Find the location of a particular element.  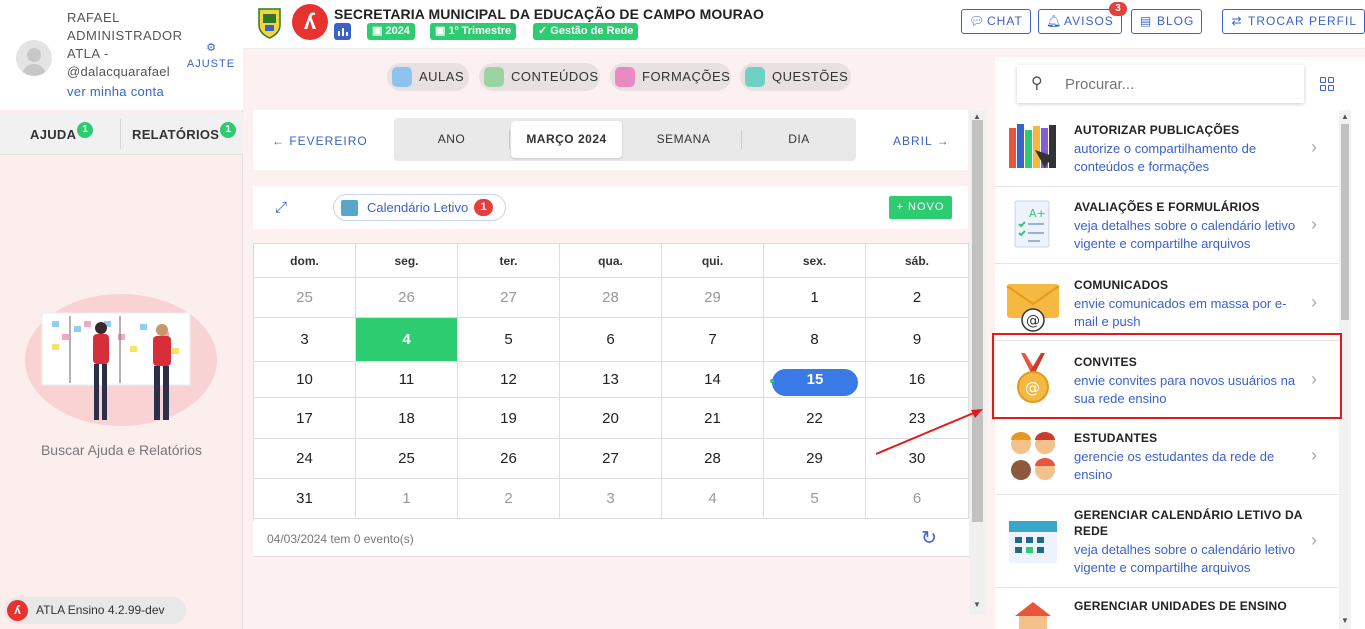

nav-questions: QUESTÕES is located at coordinates (795, 77).